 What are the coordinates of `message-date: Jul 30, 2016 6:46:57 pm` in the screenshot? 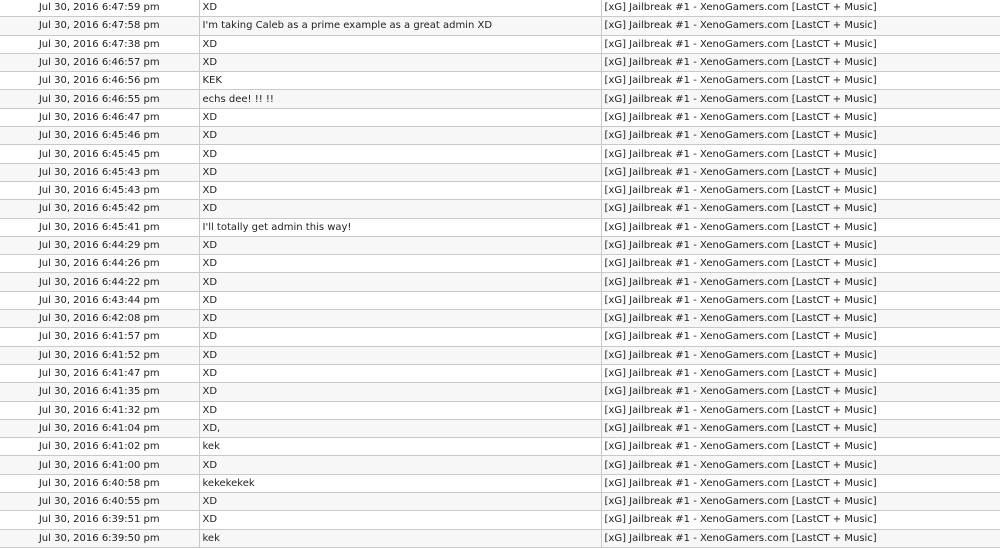 It's located at (100, 63).